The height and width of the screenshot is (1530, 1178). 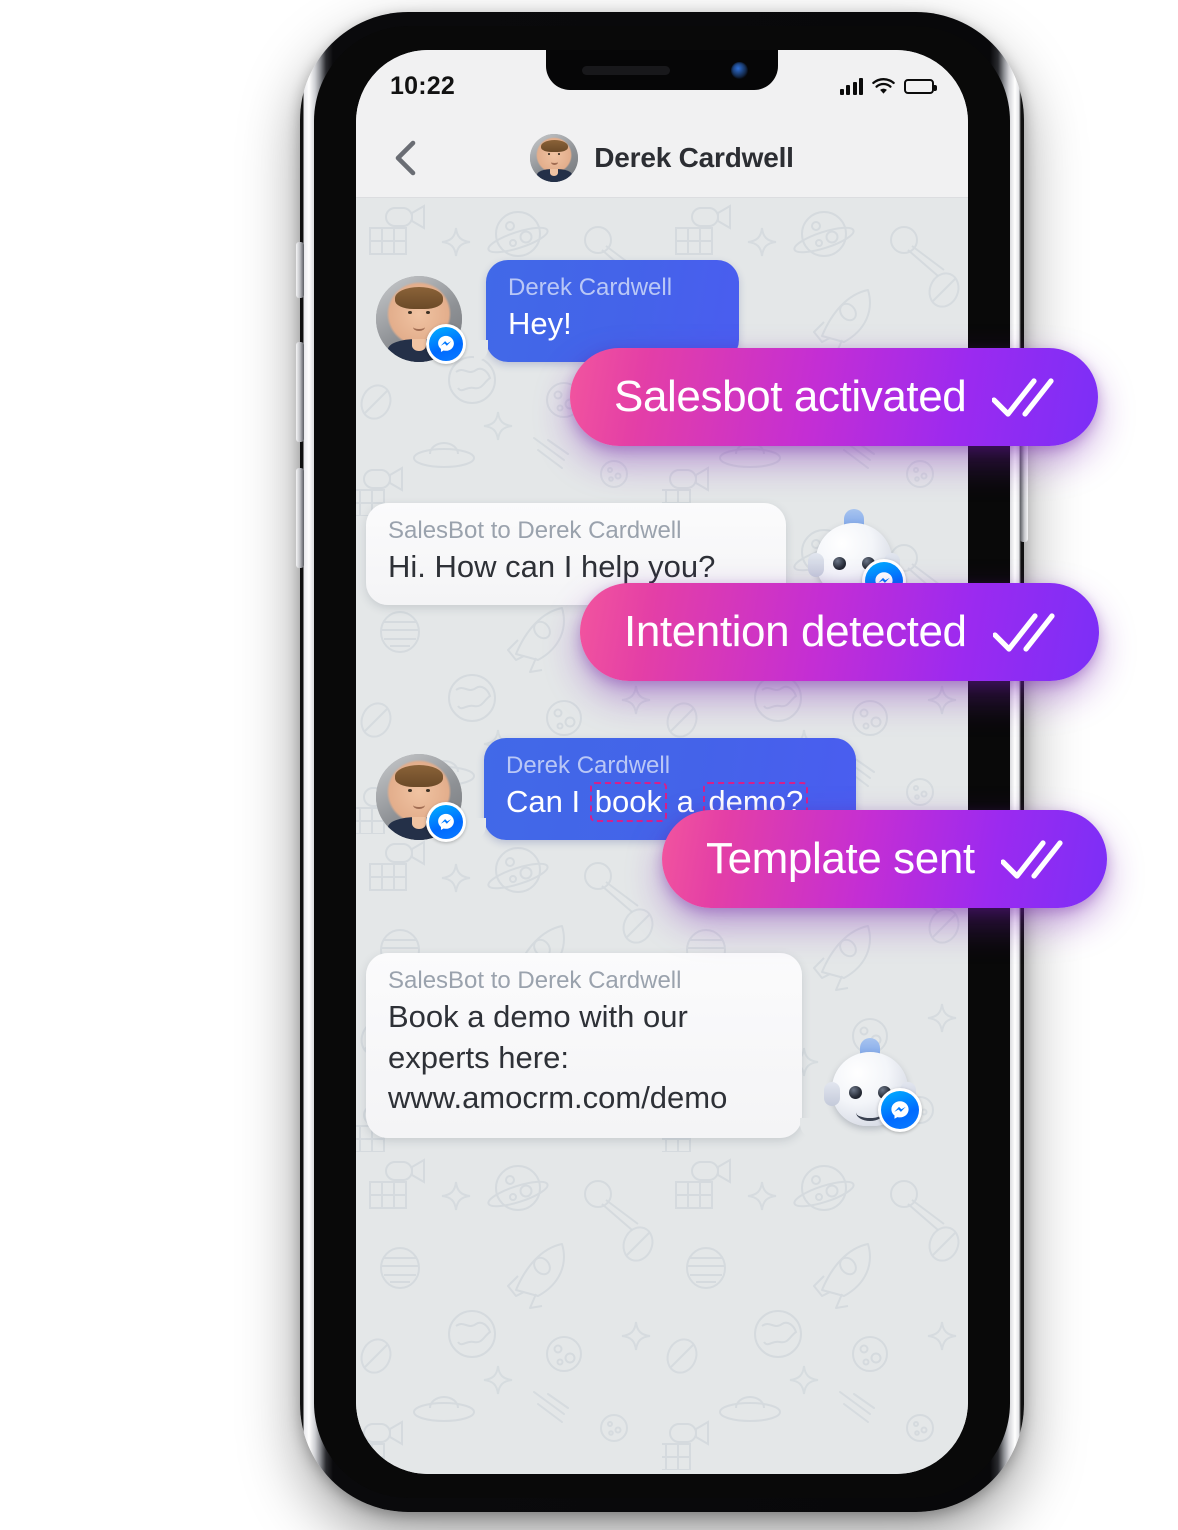 What do you see at coordinates (790, 396) in the screenshot?
I see `status-badge-label: Salesbot activated` at bounding box center [790, 396].